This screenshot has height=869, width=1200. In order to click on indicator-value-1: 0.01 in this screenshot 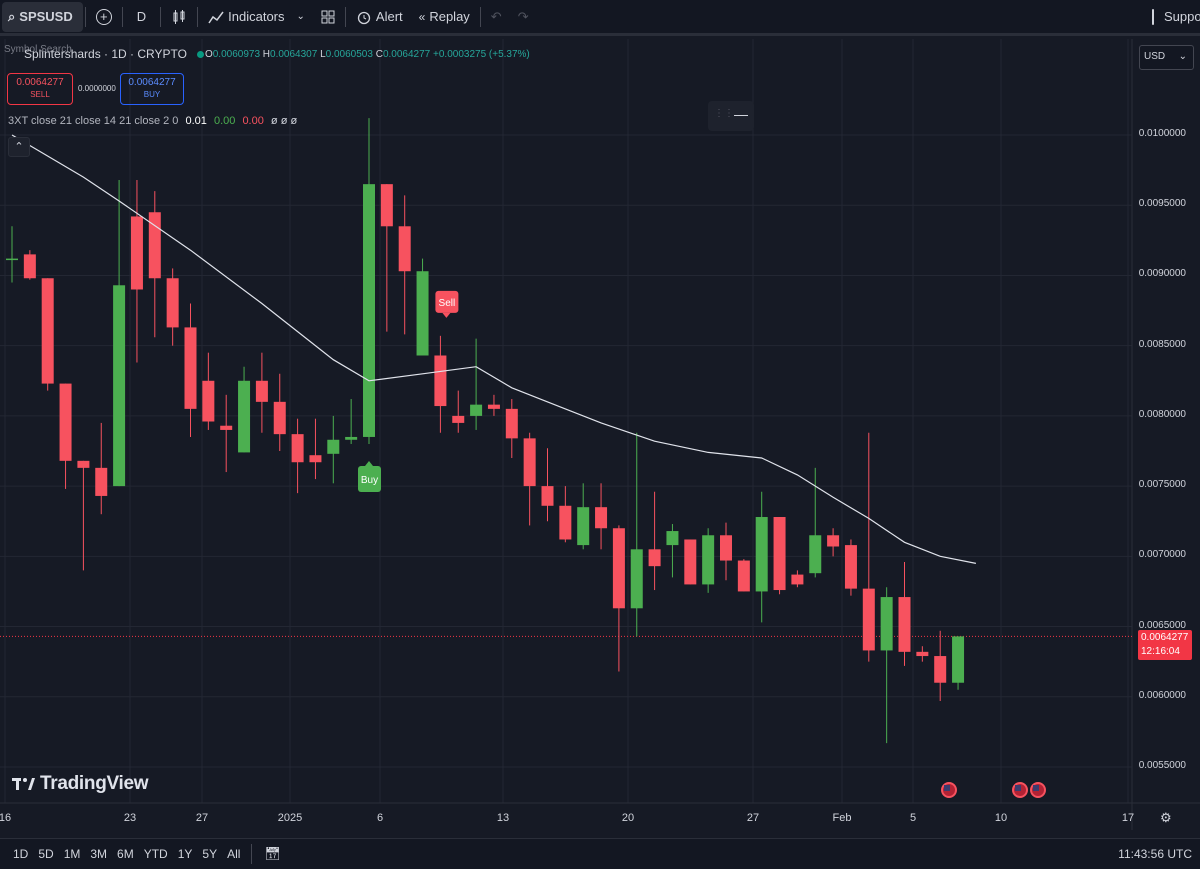, I will do `click(196, 121)`.